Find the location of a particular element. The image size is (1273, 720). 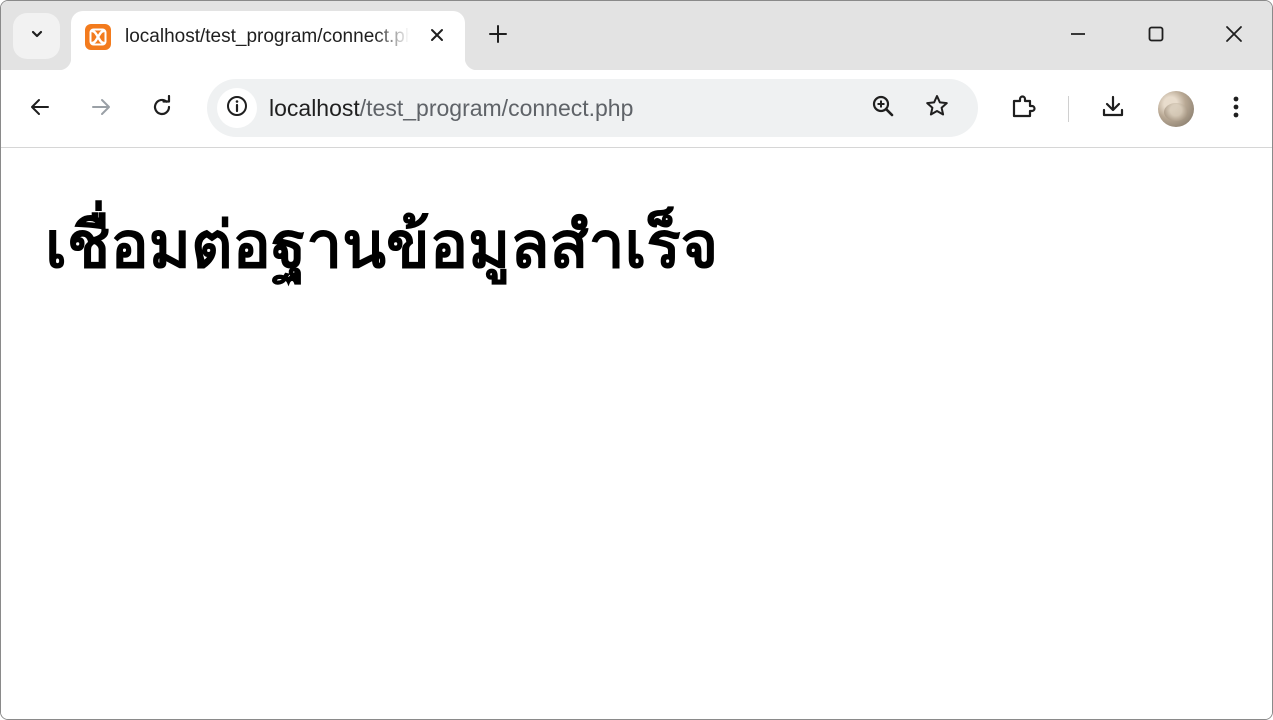

more-menu-icon is located at coordinates (1236, 109).